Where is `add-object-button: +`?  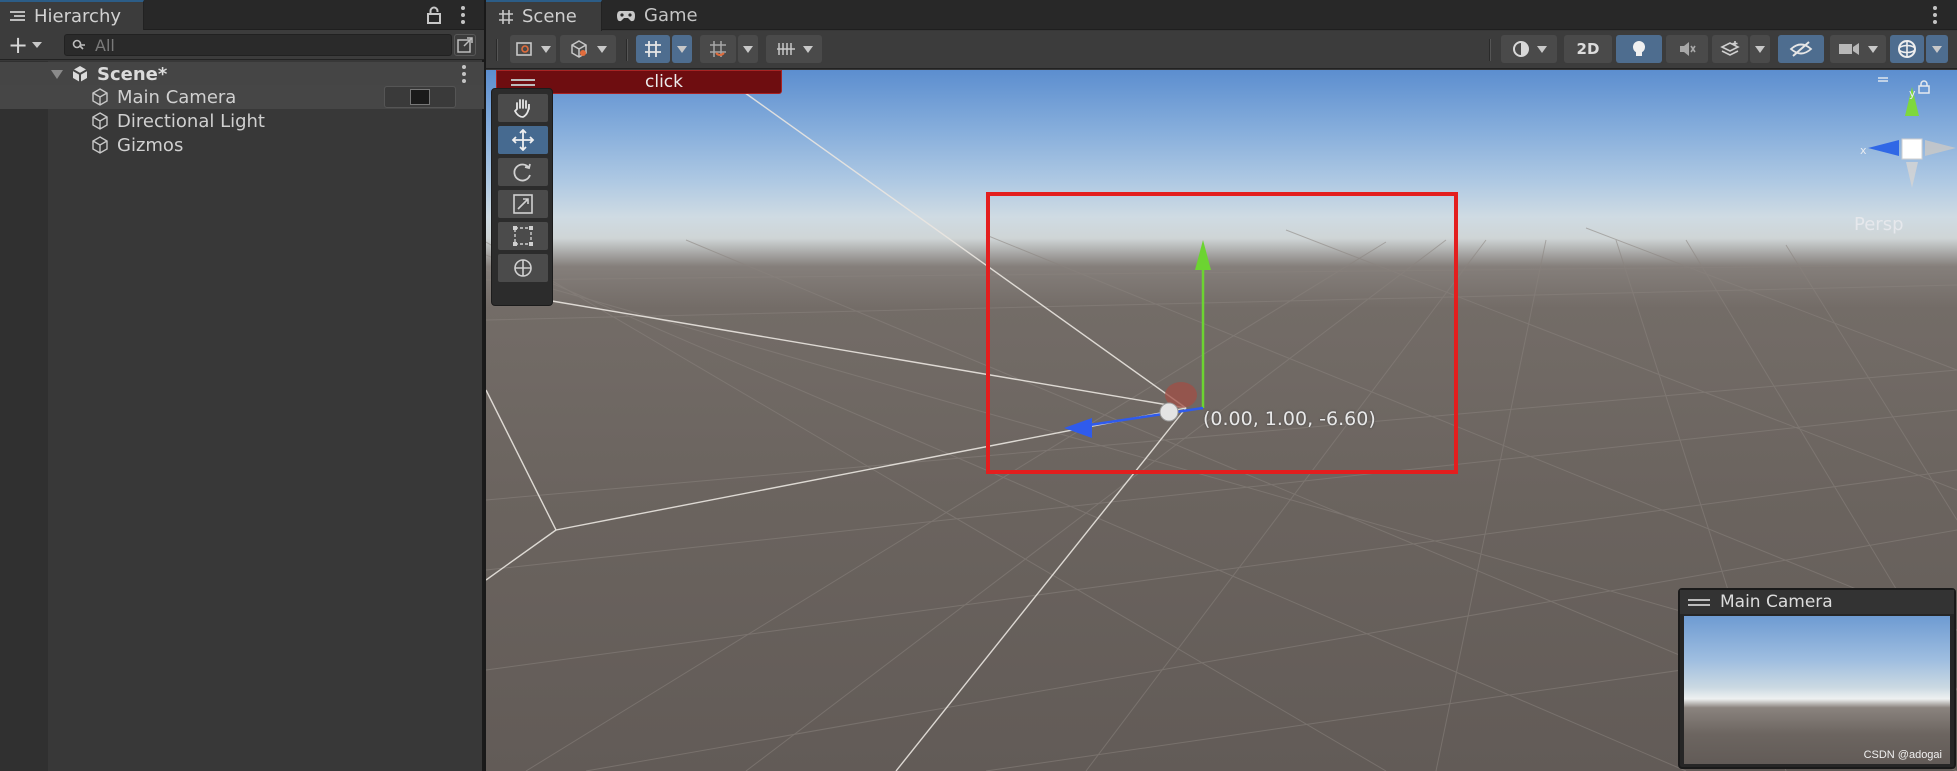
add-object-button: + is located at coordinates (29, 45).